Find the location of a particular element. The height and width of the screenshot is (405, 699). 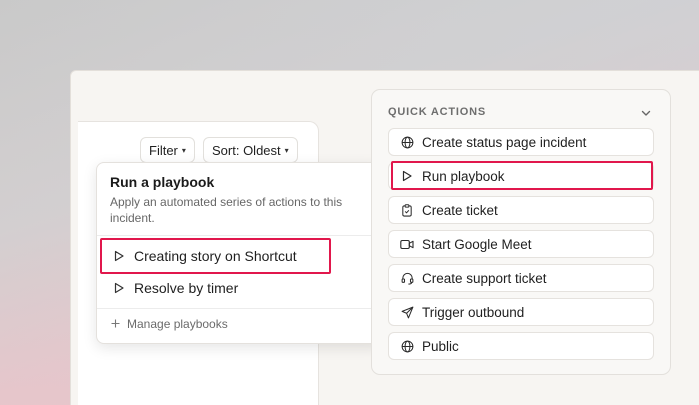

qa-label: Start Google Meet is located at coordinates (477, 244).